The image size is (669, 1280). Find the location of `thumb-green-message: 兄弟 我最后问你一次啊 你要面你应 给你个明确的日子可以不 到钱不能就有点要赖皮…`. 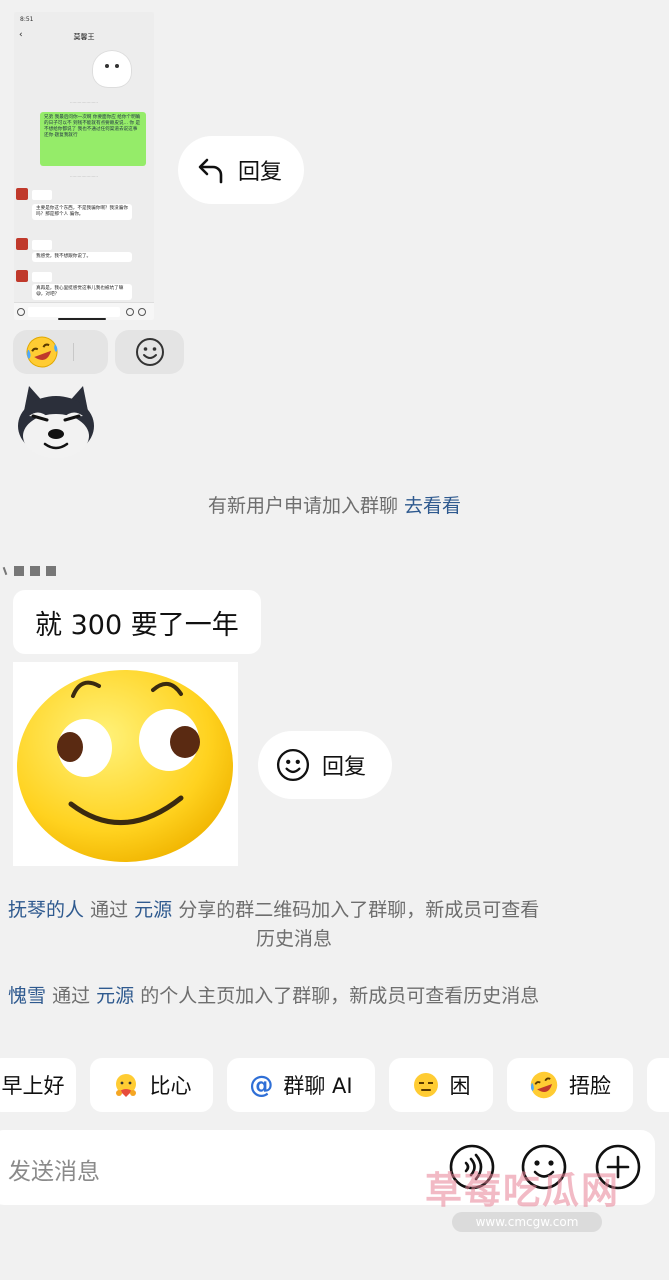

thumb-green-message: 兄弟 我最后问你一次啊 你要面你应 给你个明确的日子可以不 到钱不能就有点要赖皮… is located at coordinates (93, 139).